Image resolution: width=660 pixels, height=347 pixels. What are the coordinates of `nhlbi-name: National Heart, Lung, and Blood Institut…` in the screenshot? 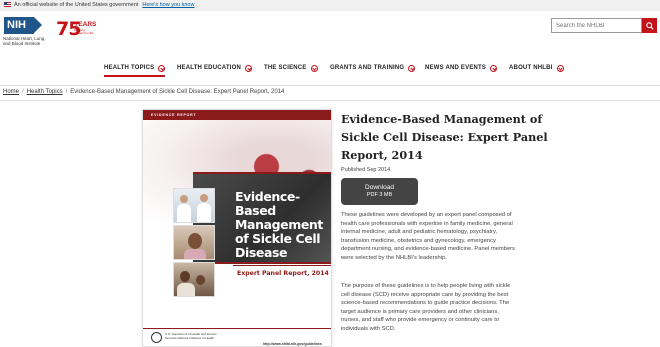 It's located at (24, 41).